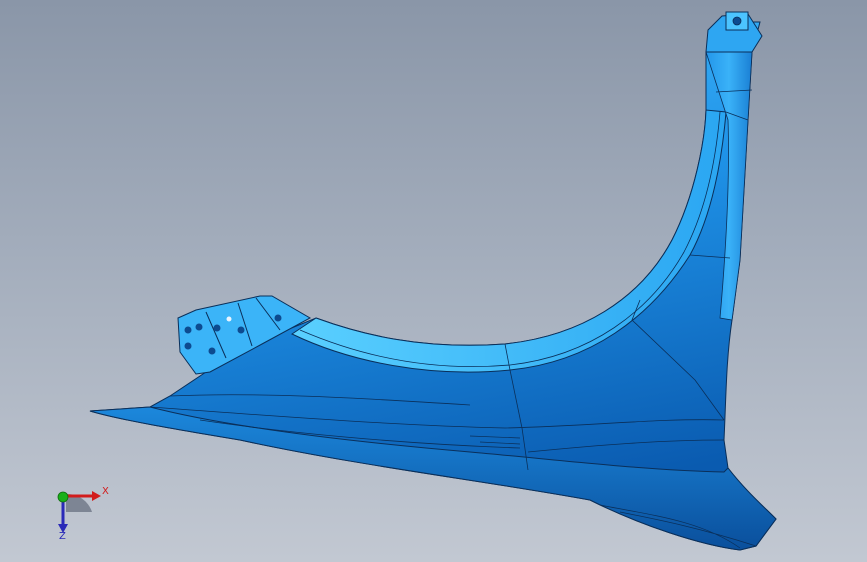  What do you see at coordinates (105, 491) in the screenshot?
I see `x-axis-label: X` at bounding box center [105, 491].